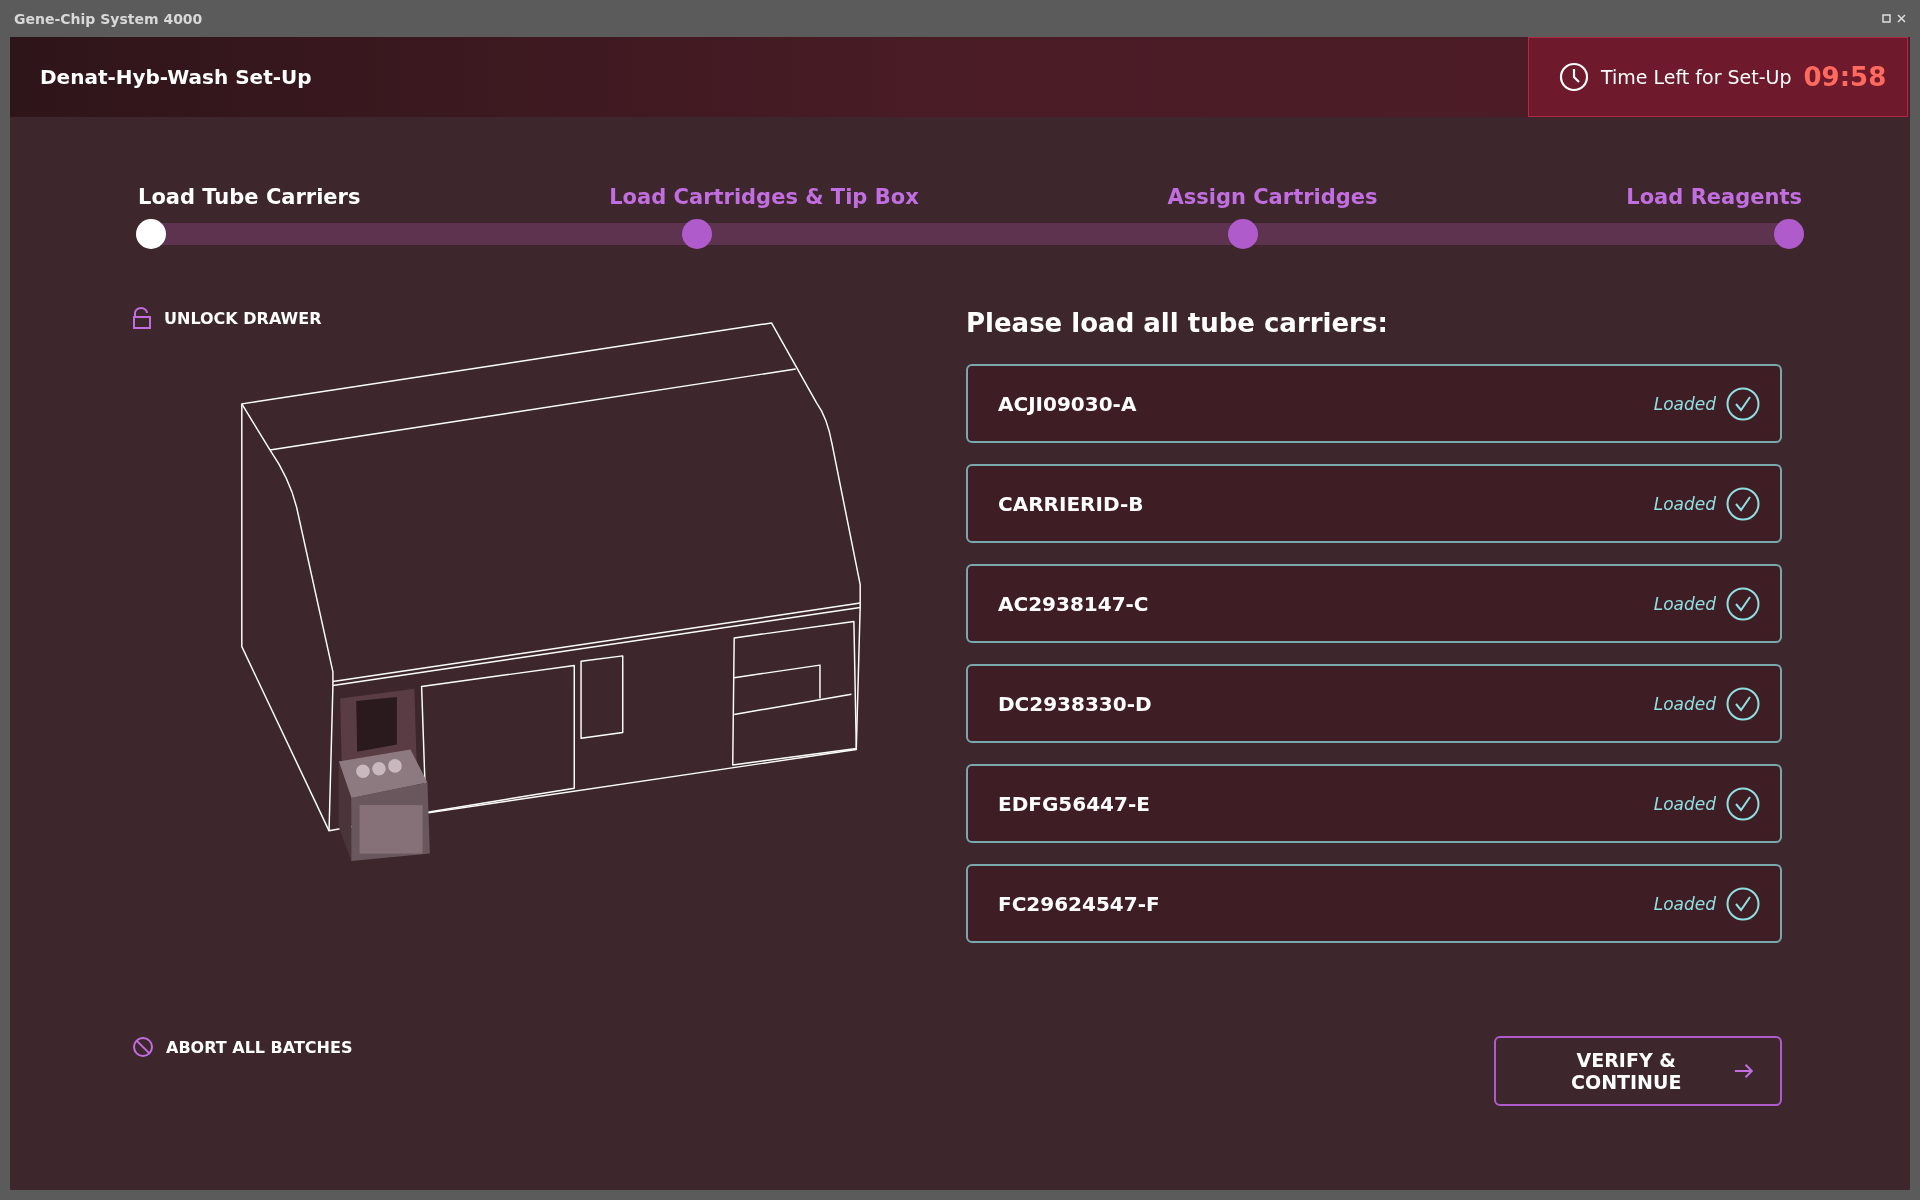 This screenshot has width=1920, height=1200. What do you see at coordinates (1901, 18) in the screenshot?
I see `close-icon` at bounding box center [1901, 18].